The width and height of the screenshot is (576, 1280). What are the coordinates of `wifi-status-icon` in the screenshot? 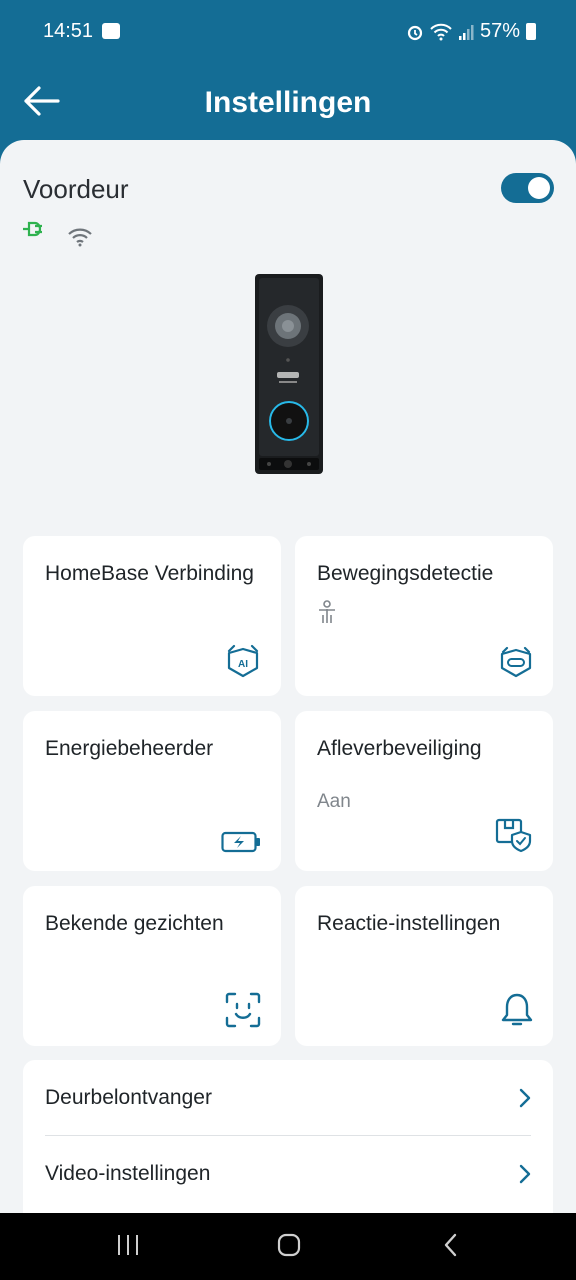 It's located at (441, 31).